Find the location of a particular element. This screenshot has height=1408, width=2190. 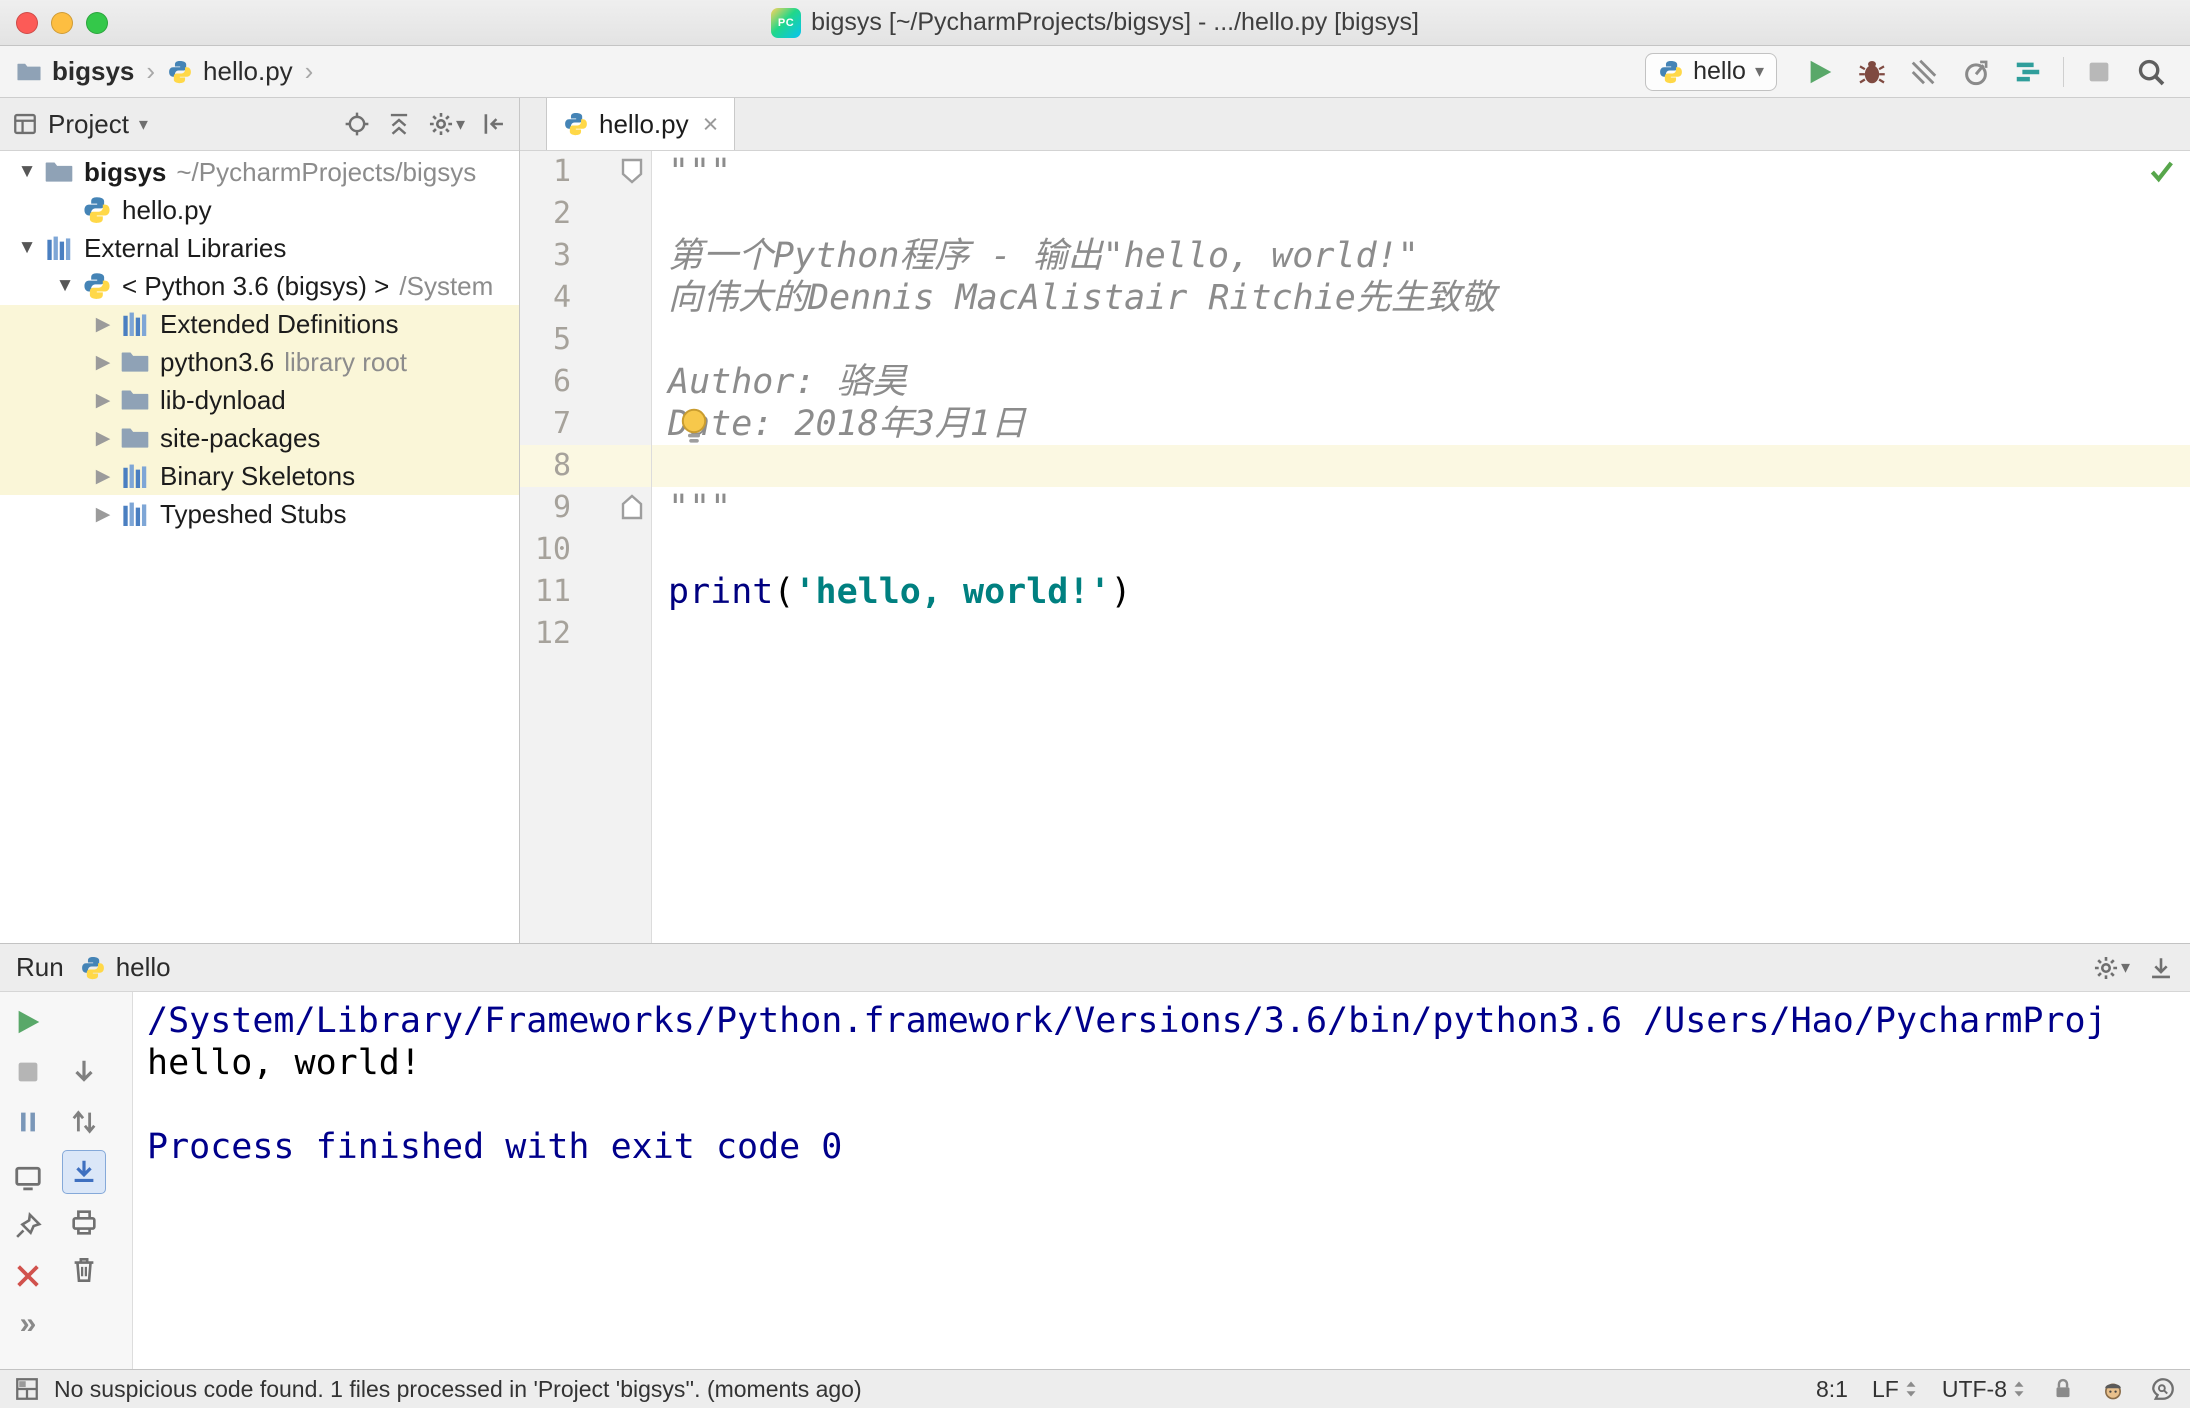

hide-panel-icon is located at coordinates (494, 124).